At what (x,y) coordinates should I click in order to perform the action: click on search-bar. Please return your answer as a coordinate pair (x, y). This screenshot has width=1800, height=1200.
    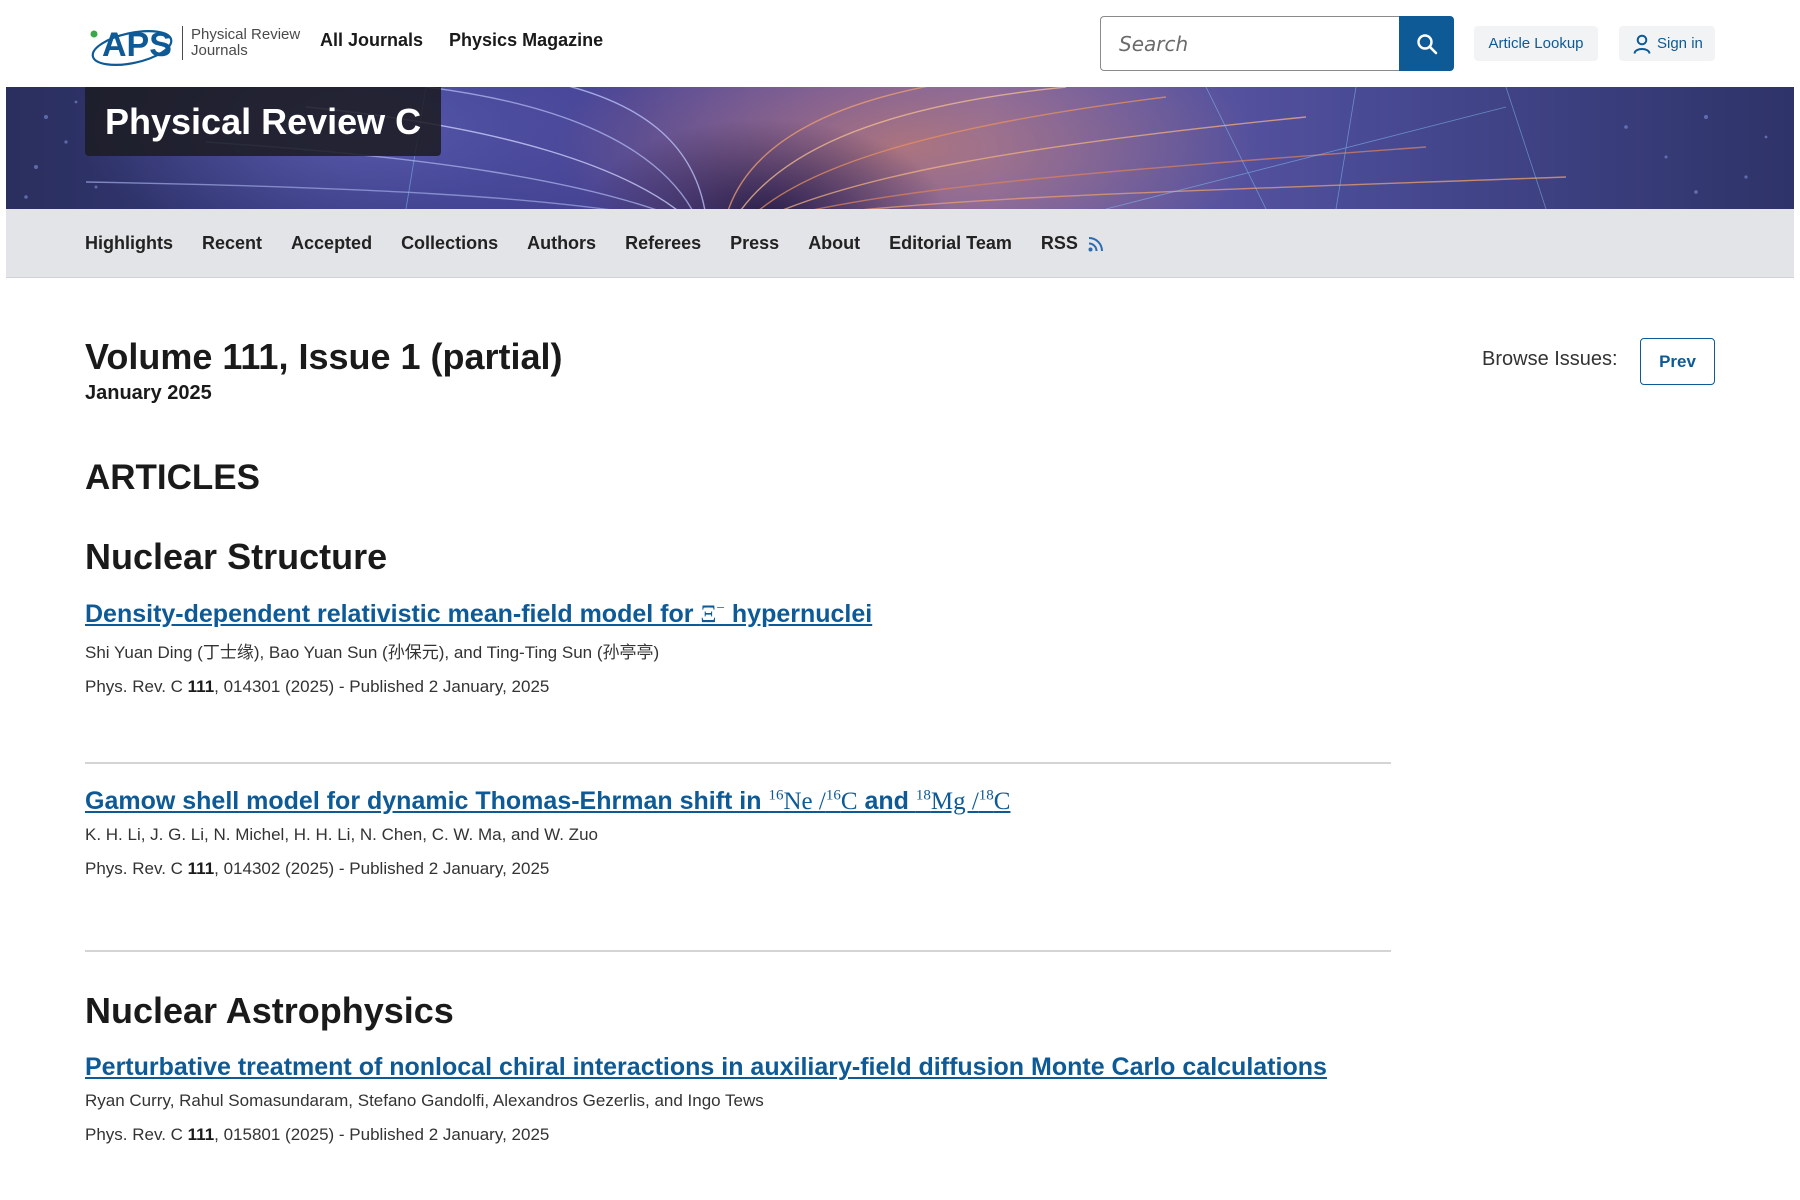
    Looking at the image, I should click on (1277, 43).